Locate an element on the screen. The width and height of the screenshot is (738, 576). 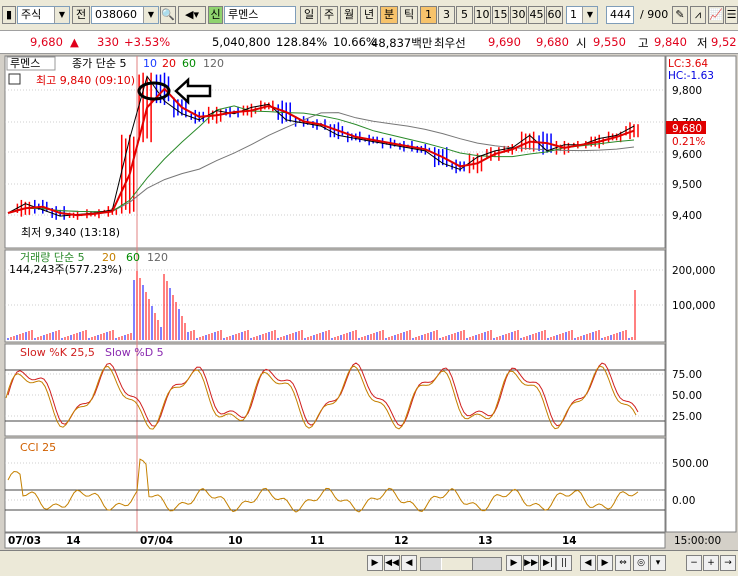
x-tick-label: 07/03 is located at coordinates (24, 541).